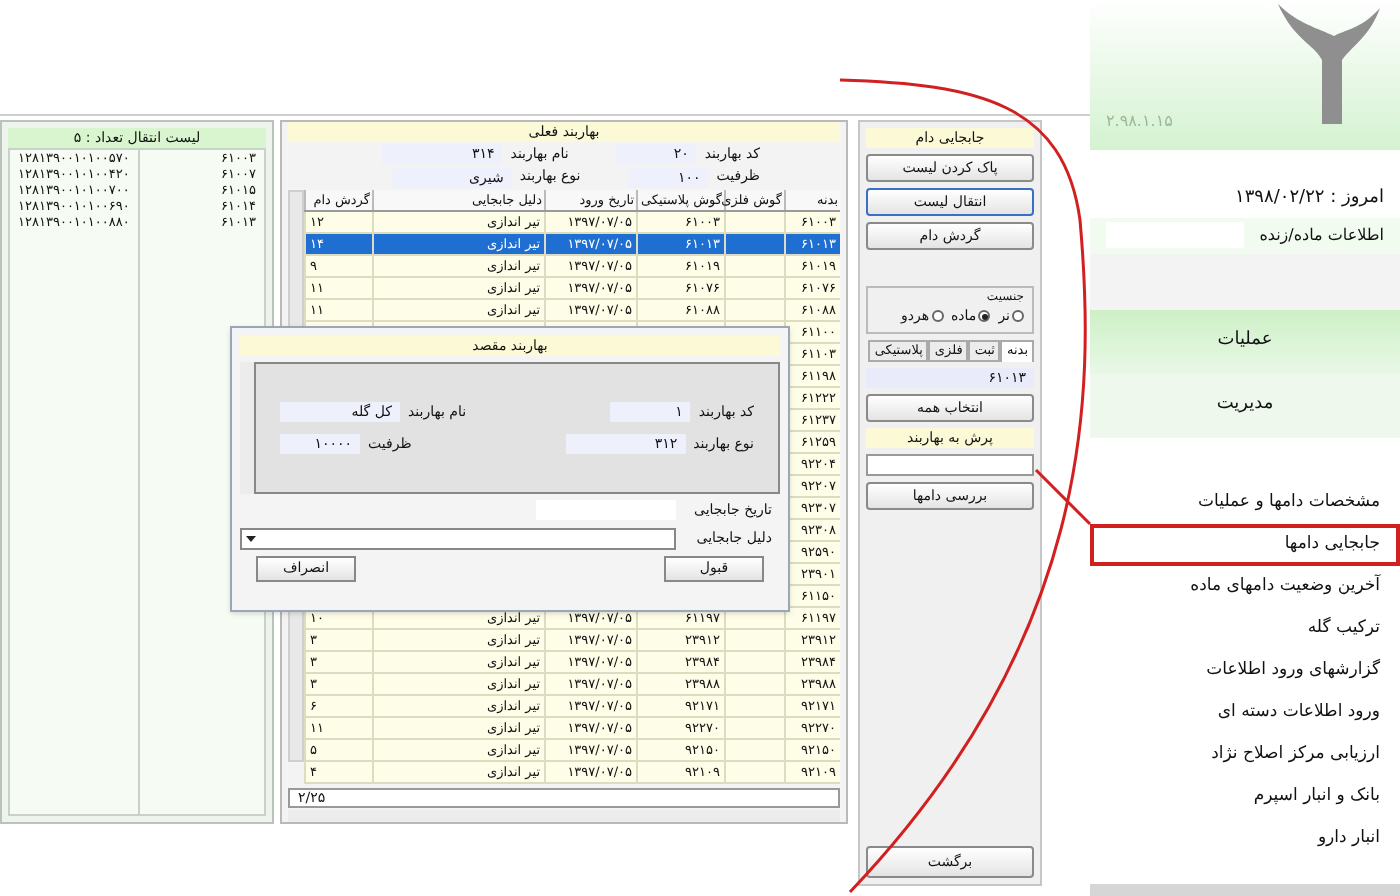 This screenshot has height=896, width=1400. Describe the element at coordinates (1139, 122) in the screenshot. I see `version-label: ۲.۹۸.۱.۱۵` at that location.